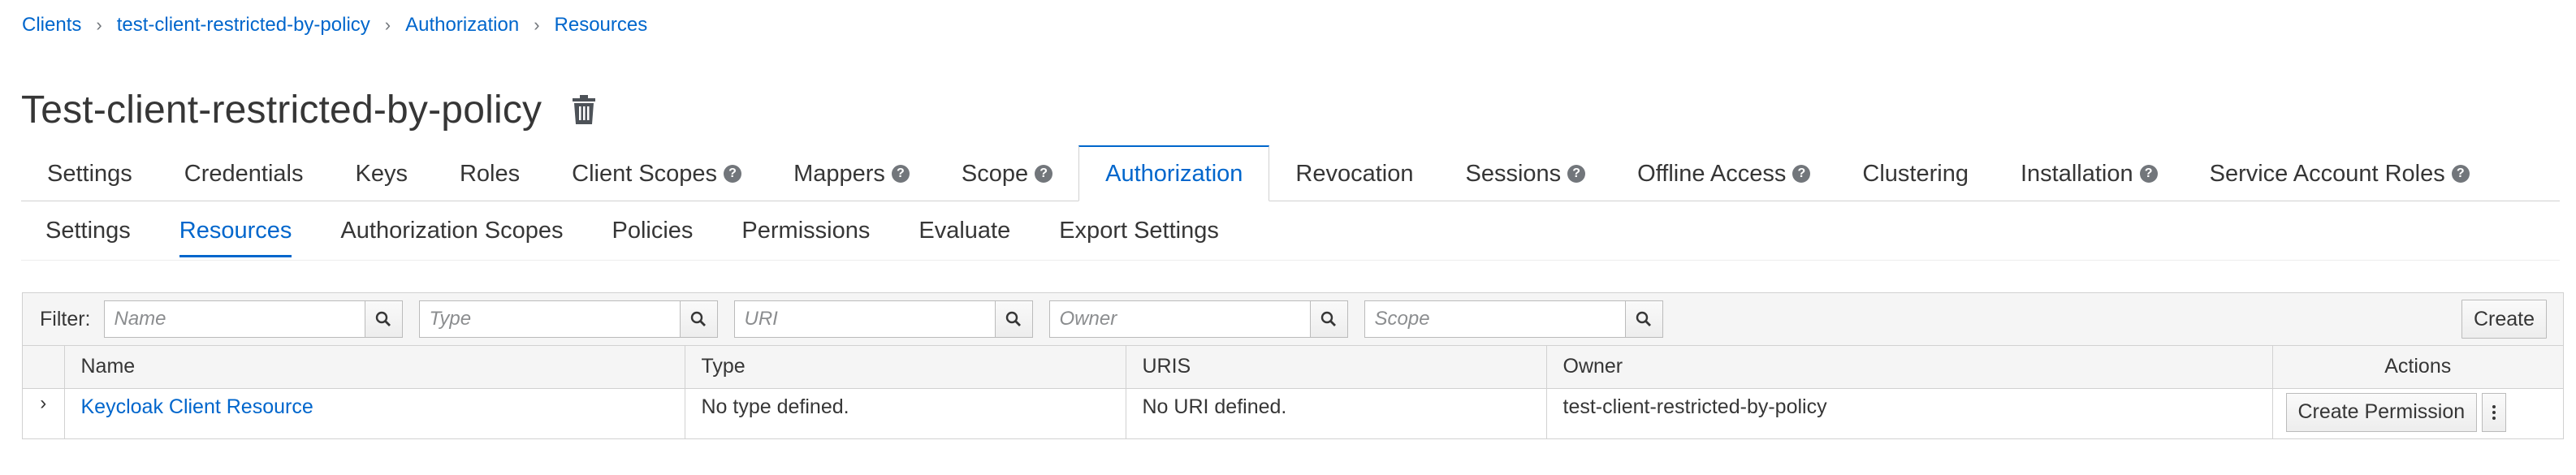  I want to click on breadcrumb-client: test-client-restricted-by-policy, so click(244, 25).